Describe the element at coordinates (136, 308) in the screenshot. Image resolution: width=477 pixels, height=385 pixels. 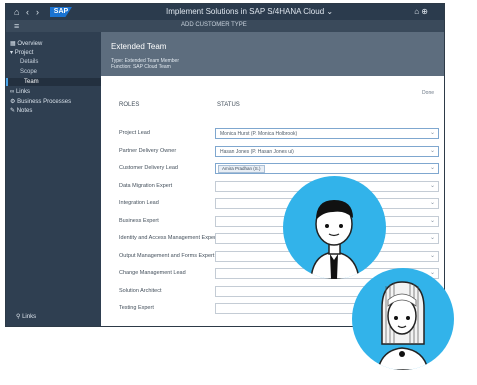
I see `field-label: Testing Expert` at that location.